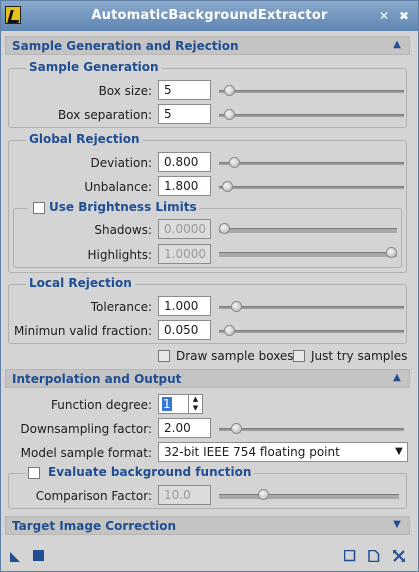 This screenshot has width=419, height=572. What do you see at coordinates (184, 495) in the screenshot?
I see `comparison-factor-input: 10.0` at bounding box center [184, 495].